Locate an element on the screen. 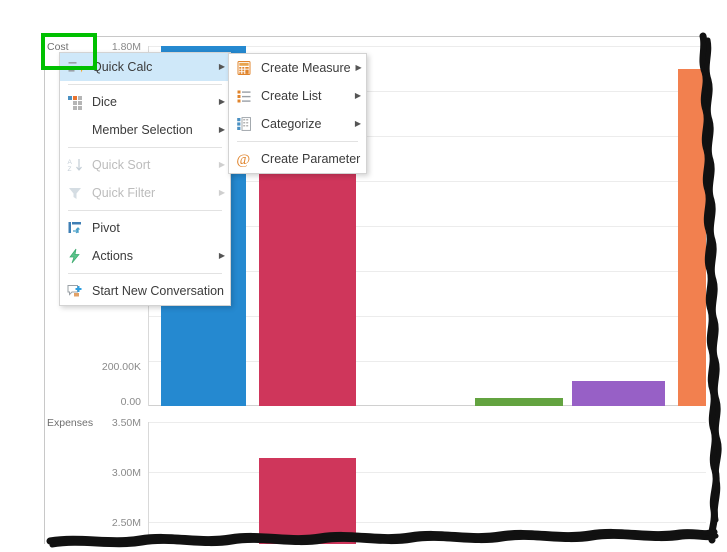 Image resolution: width=727 pixels, height=552 pixels. menu-item-quick-filter: Quick Filter ▶ is located at coordinates (145, 193).